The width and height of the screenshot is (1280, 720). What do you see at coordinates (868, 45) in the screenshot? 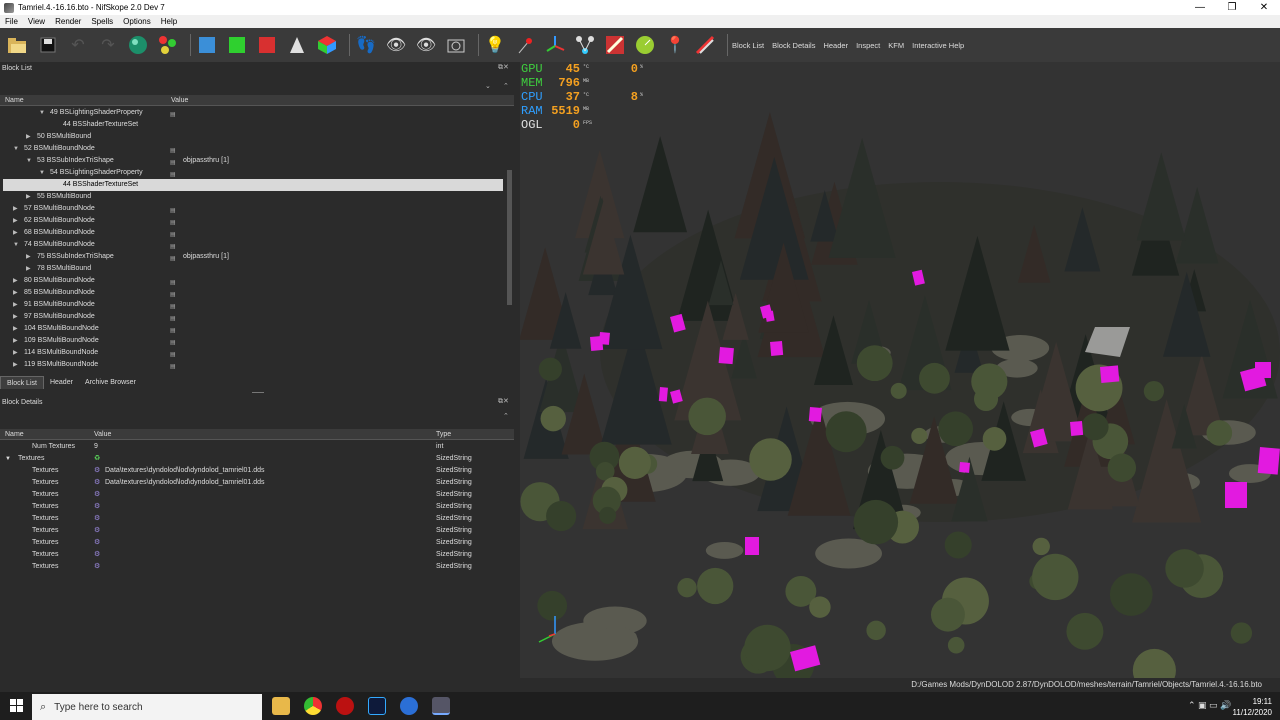
I see `toolbar-inspect: Inspect` at bounding box center [868, 45].